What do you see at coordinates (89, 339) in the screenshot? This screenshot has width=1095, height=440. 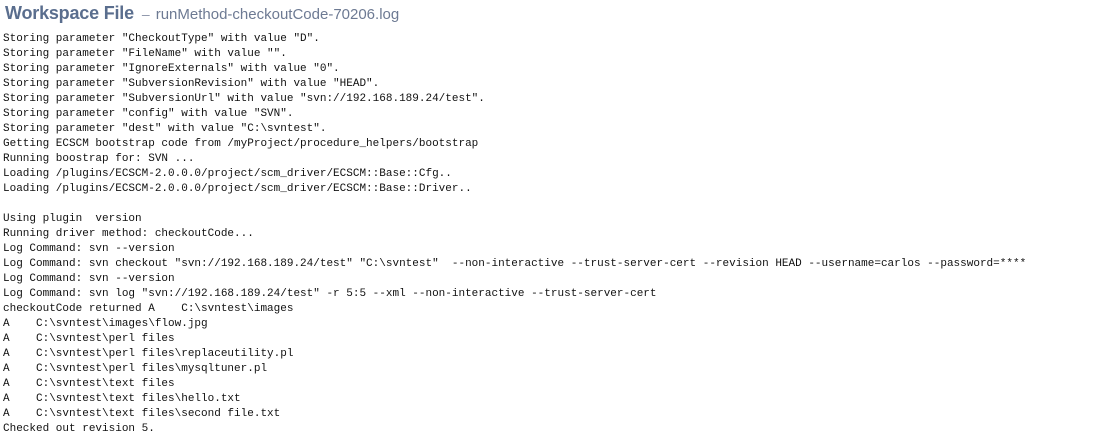 I see `log-line: A C:\svntest\perl files` at bounding box center [89, 339].